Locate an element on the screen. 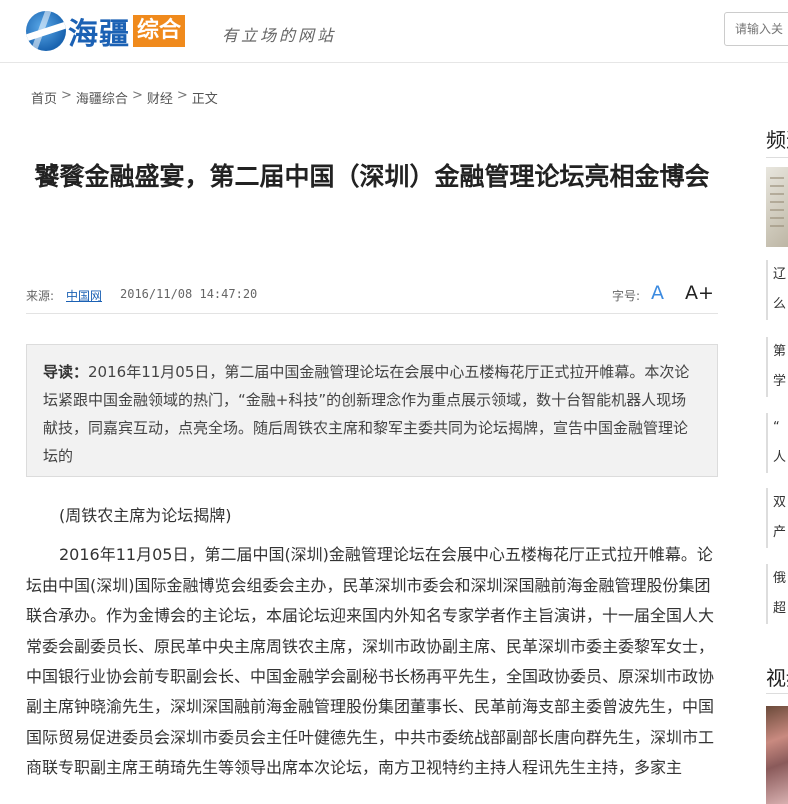 The width and height of the screenshot is (788, 804). sidebar-item-text: 产 is located at coordinates (780, 532).